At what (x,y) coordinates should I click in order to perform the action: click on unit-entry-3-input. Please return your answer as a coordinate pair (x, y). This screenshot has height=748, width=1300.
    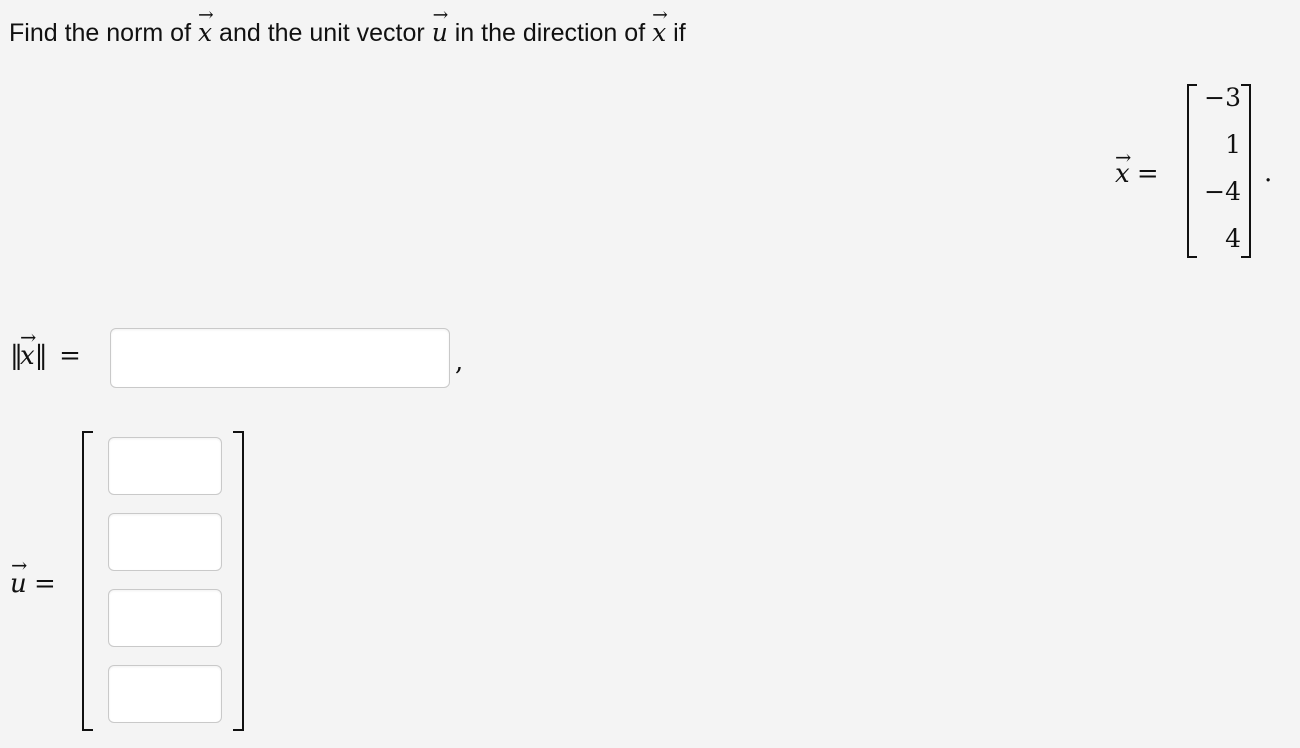
    Looking at the image, I should click on (165, 618).